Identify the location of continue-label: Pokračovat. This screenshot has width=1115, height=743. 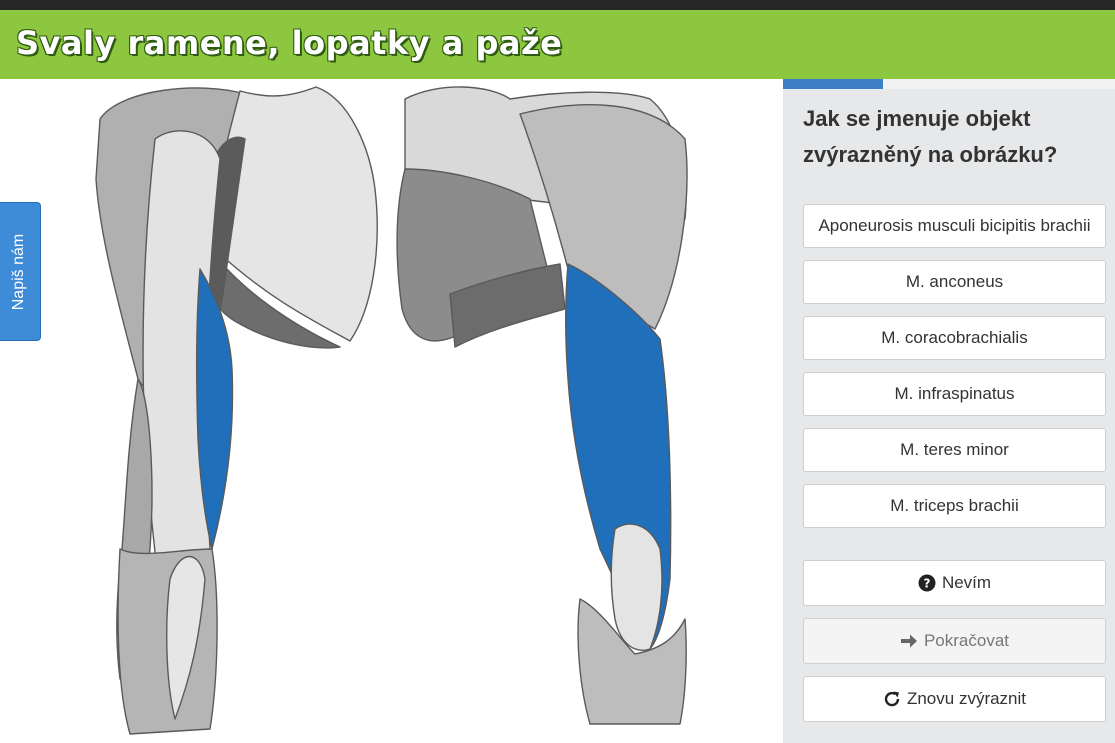
(966, 640).